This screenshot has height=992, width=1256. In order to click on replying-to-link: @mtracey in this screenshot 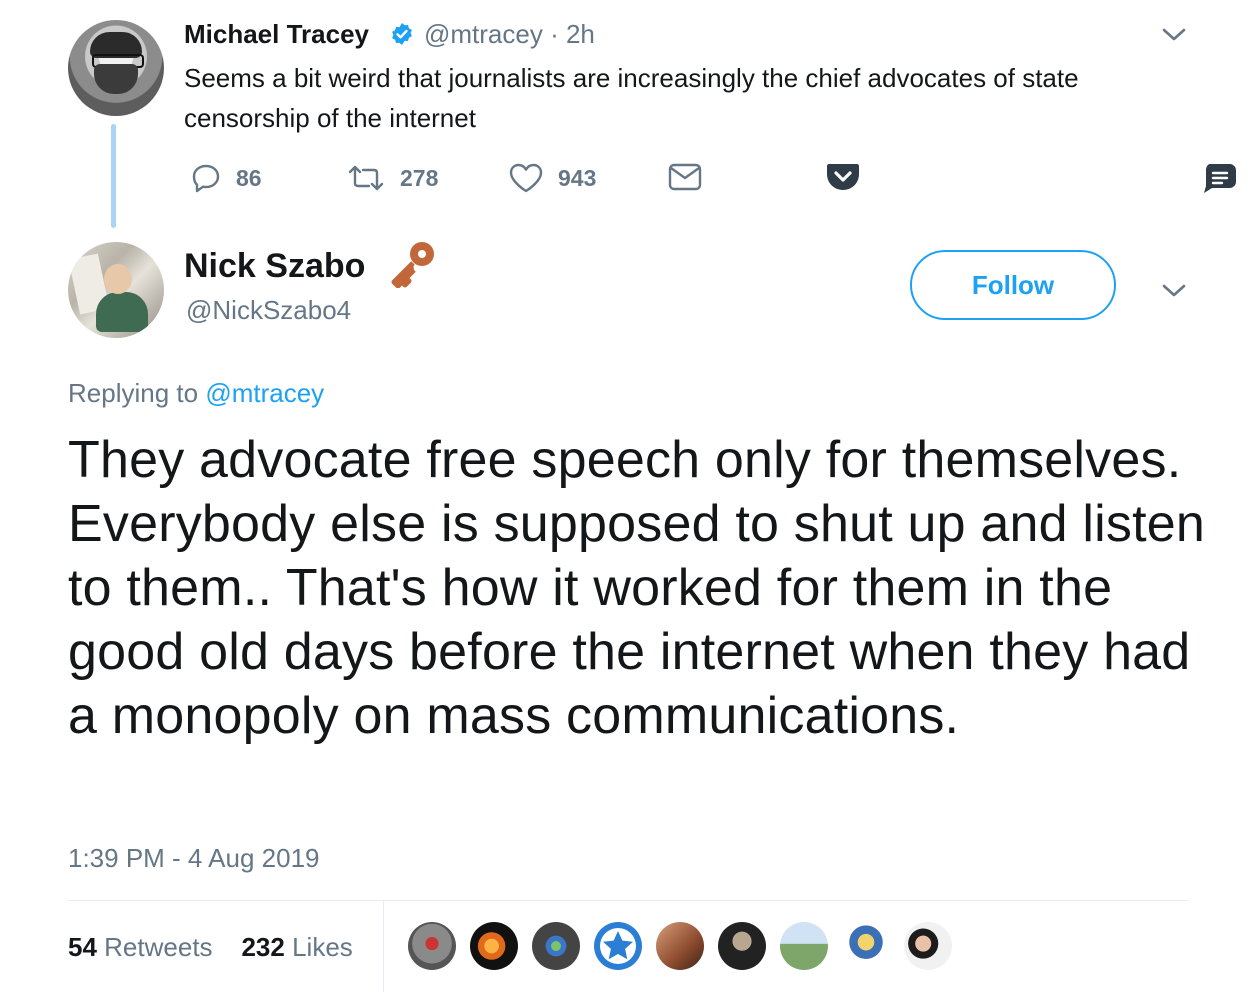, I will do `click(264, 393)`.